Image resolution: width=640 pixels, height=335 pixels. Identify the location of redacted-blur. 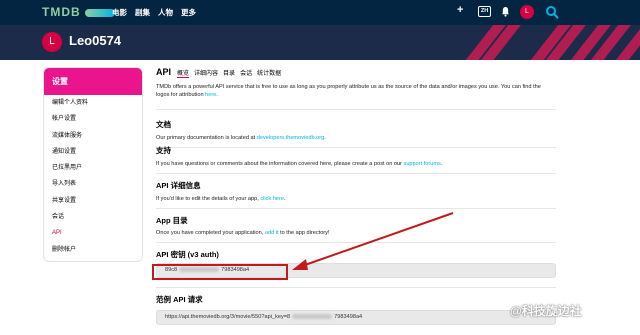
(312, 317).